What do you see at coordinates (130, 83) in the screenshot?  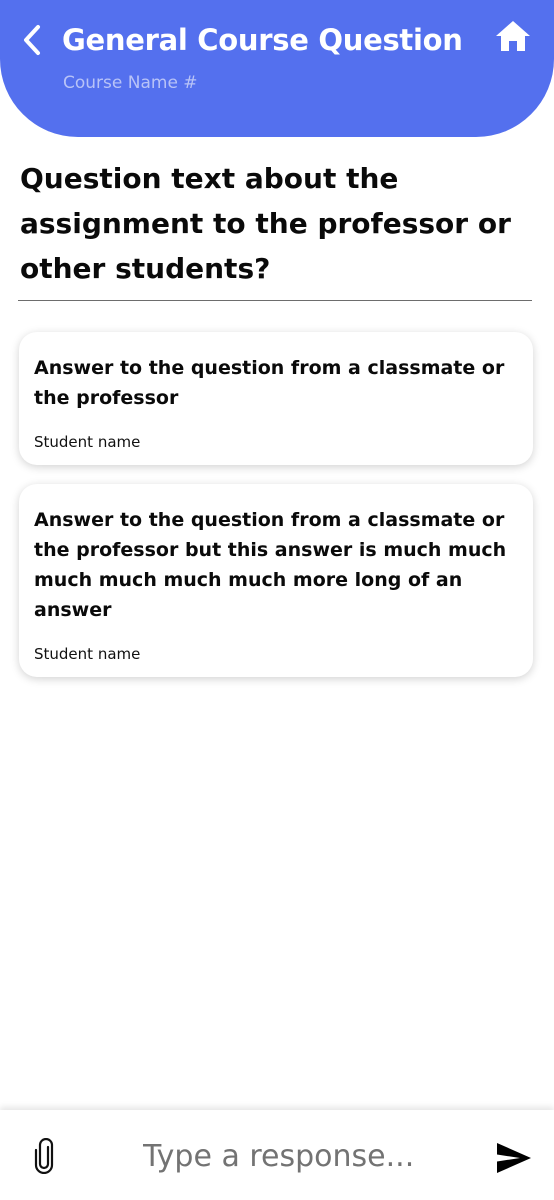 I see `course-name: Course Name #` at bounding box center [130, 83].